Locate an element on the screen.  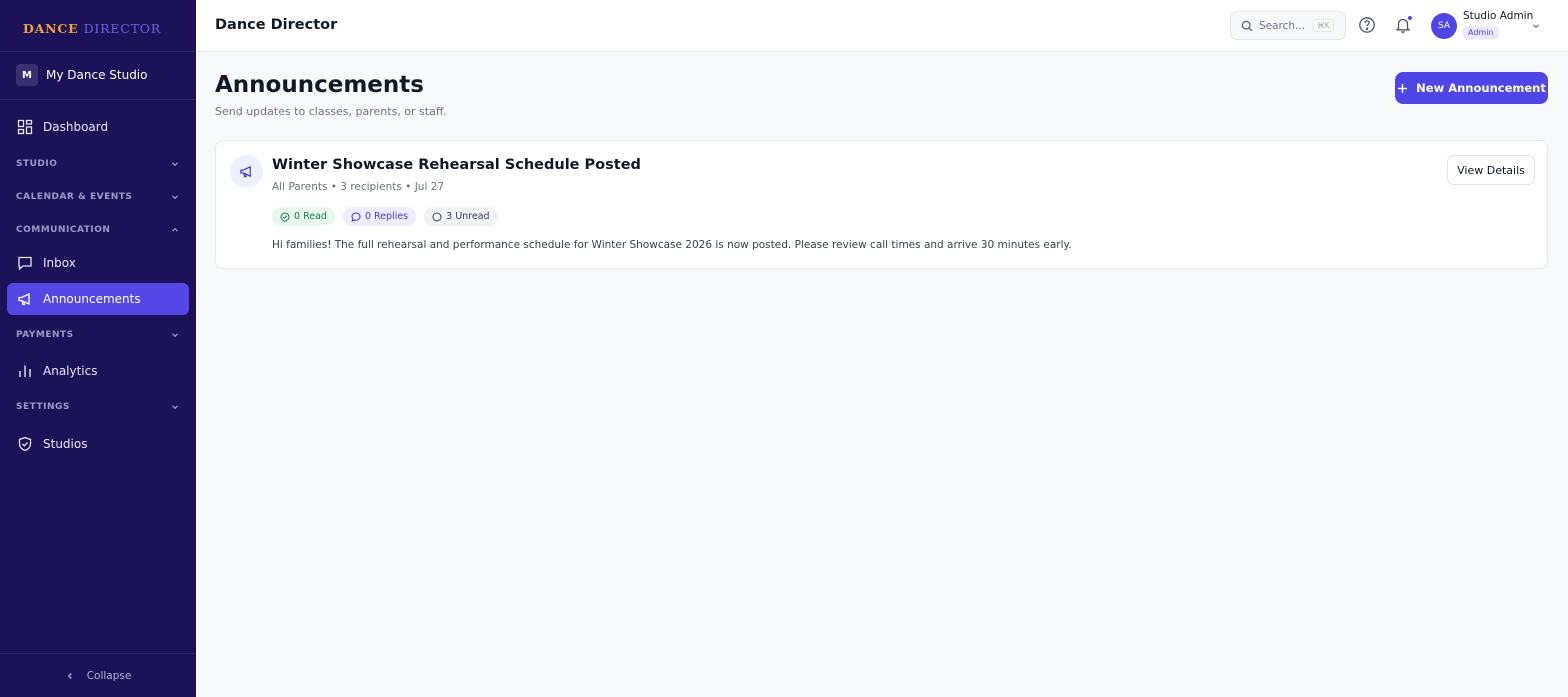
chevron-left-icon is located at coordinates (69, 676).